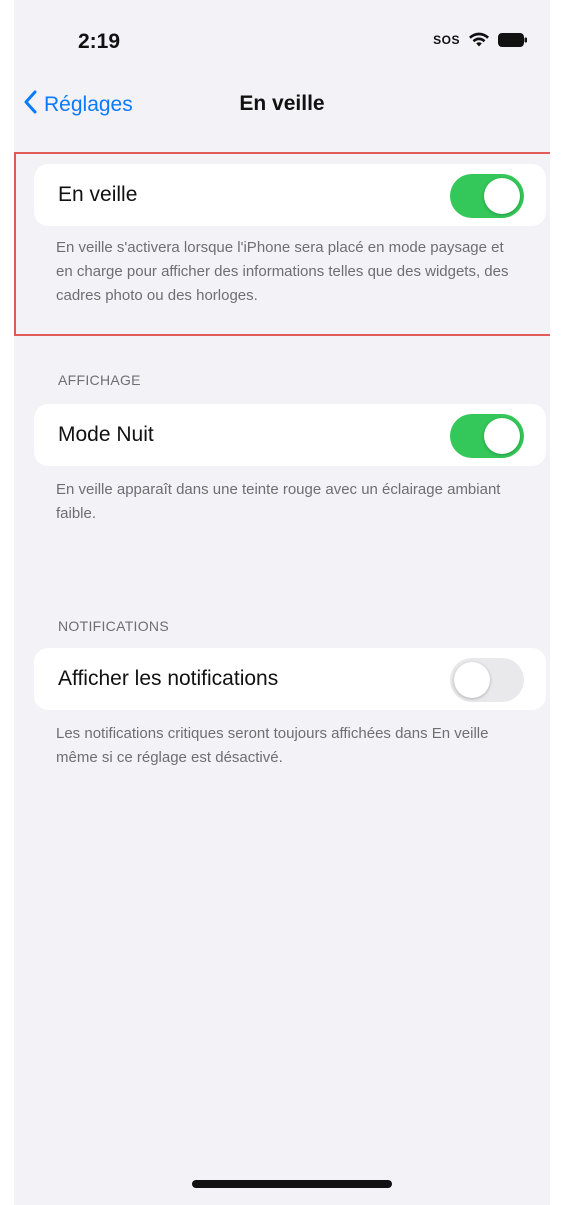  What do you see at coordinates (513, 40) in the screenshot?
I see `battery-icon` at bounding box center [513, 40].